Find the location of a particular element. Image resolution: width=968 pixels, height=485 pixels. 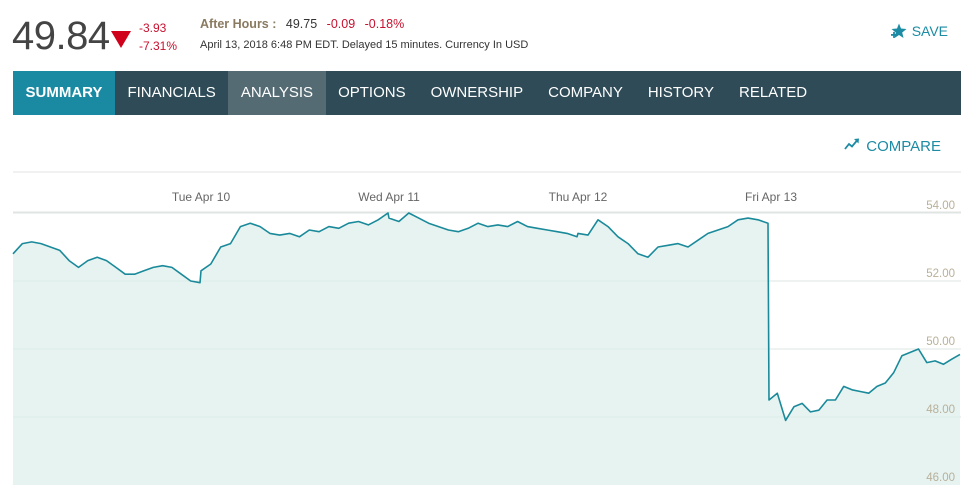

tab-summary: SUMMARY is located at coordinates (64, 93).